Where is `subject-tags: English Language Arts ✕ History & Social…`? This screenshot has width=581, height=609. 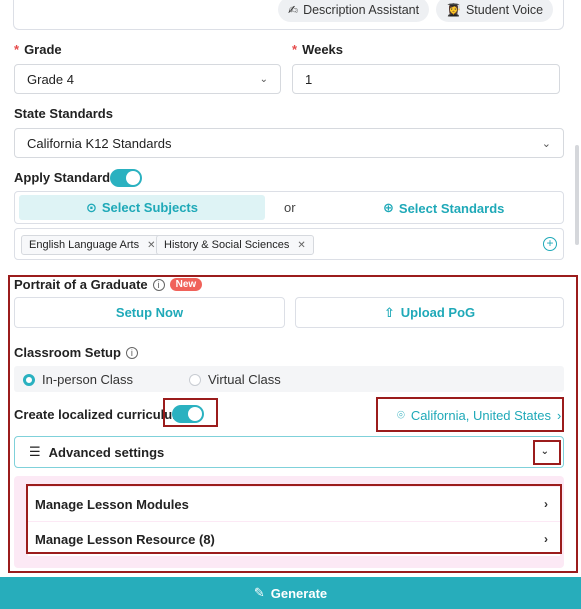
subject-tags: English Language Arts ✕ History & Social… is located at coordinates (289, 244).